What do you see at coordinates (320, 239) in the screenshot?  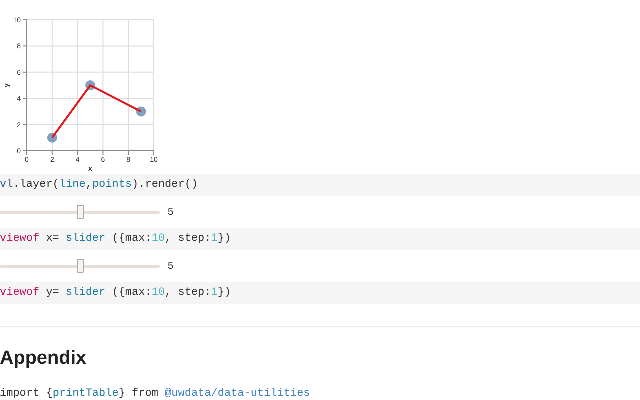 I see `code-cell: viewof x= slider ({max:10, step:1})` at bounding box center [320, 239].